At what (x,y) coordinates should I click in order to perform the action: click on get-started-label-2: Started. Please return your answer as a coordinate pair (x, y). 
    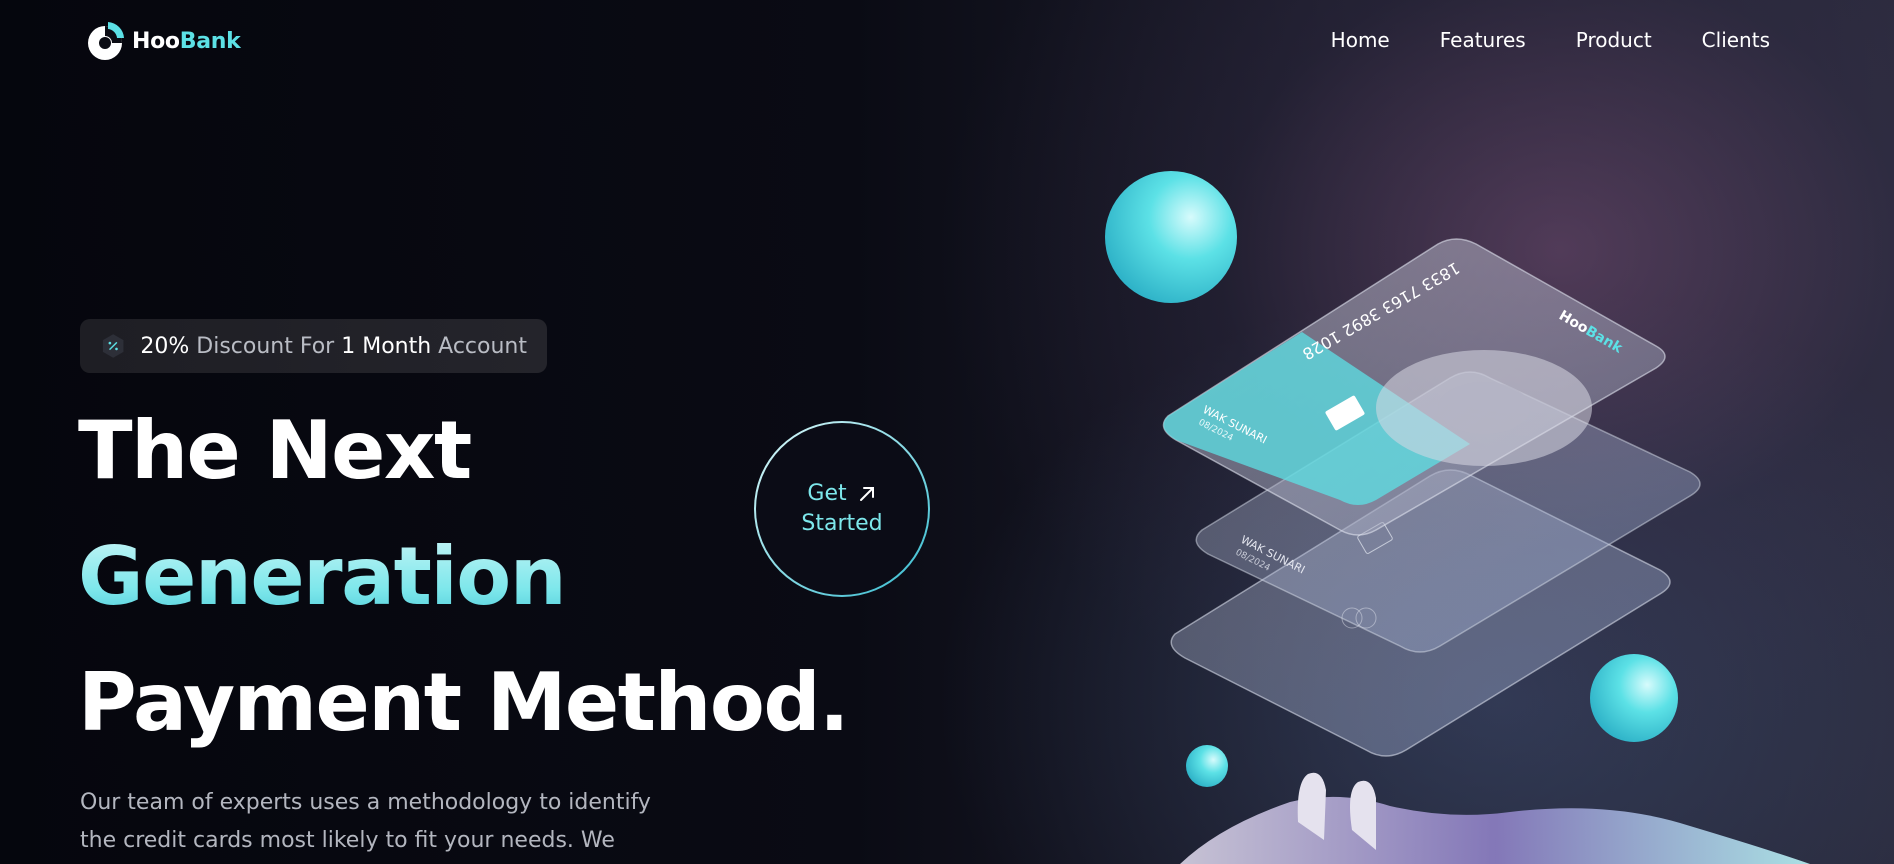
    Looking at the image, I should click on (842, 523).